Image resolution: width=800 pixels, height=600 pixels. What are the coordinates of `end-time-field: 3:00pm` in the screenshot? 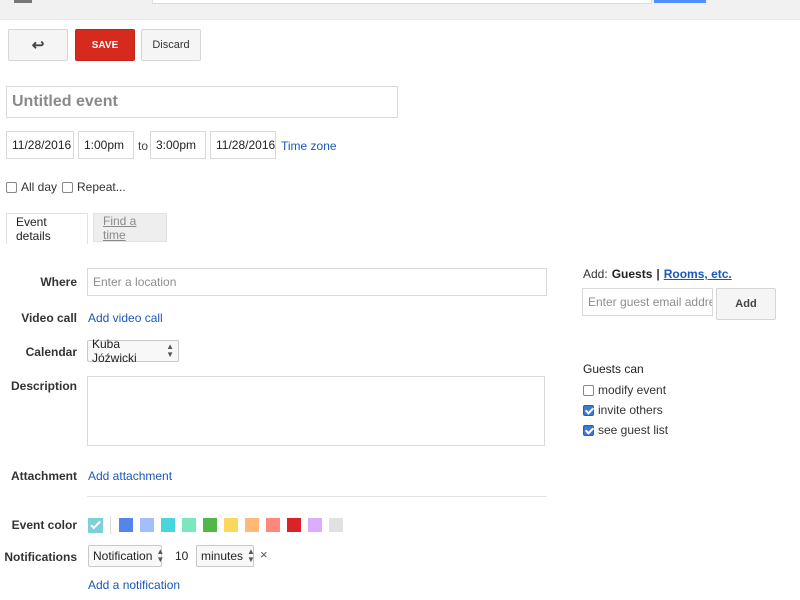 It's located at (178, 145).